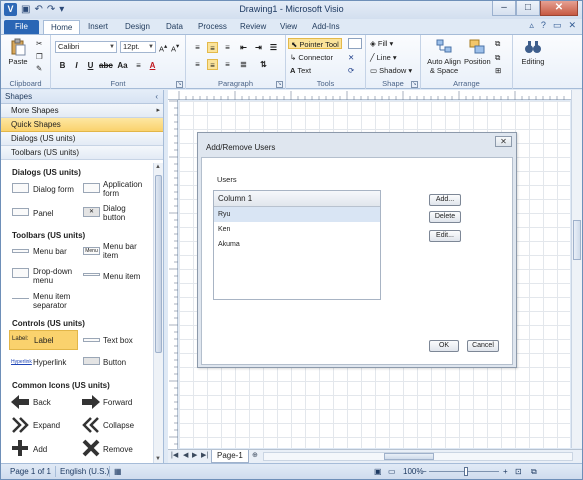  Describe the element at coordinates (263, 64) in the screenshot. I see `text-direction-icon: ⇅` at that location.